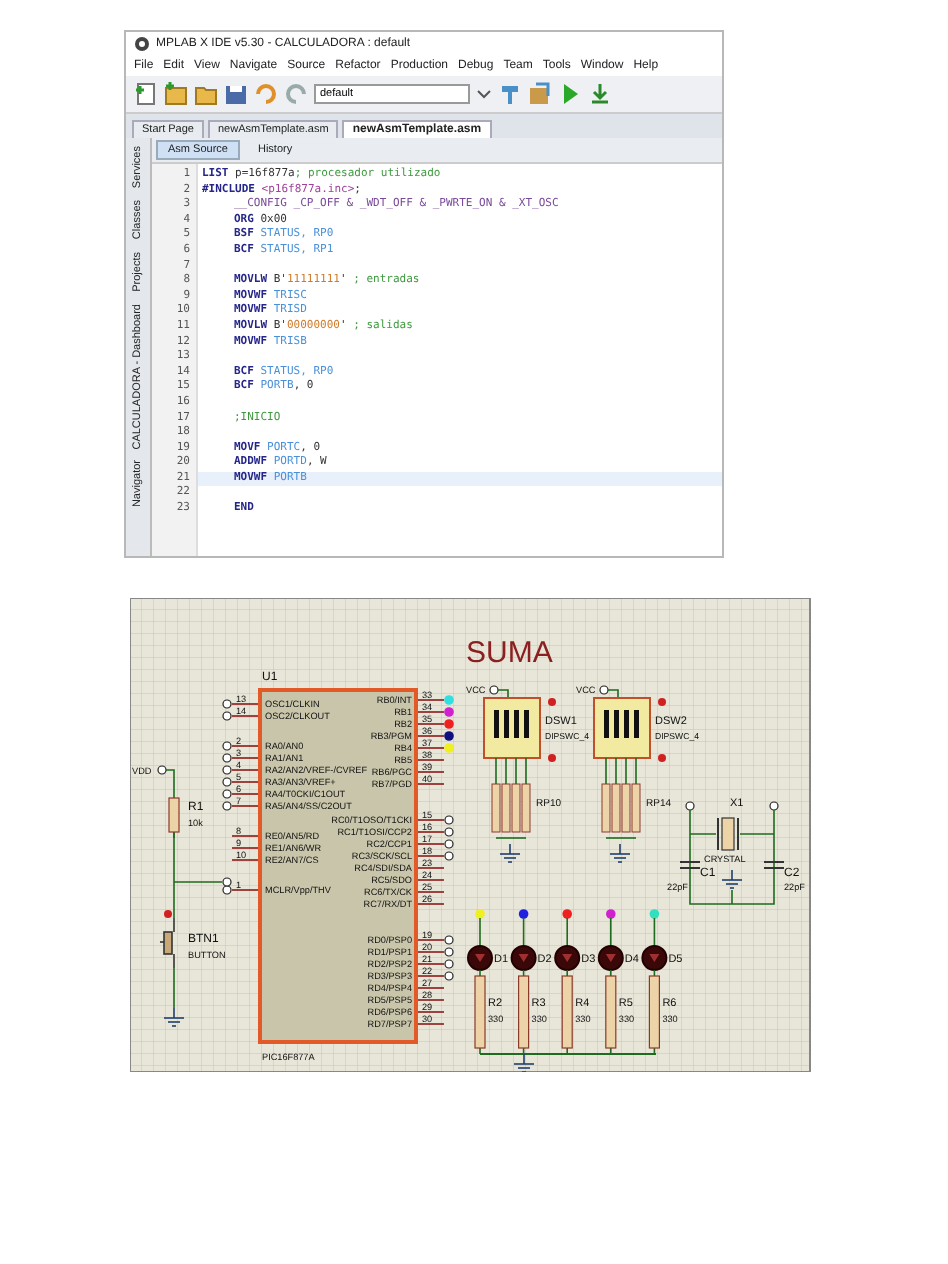 Image resolution: width=948 pixels, height=1264 pixels. I want to click on new-project-icon, so click(176, 94).